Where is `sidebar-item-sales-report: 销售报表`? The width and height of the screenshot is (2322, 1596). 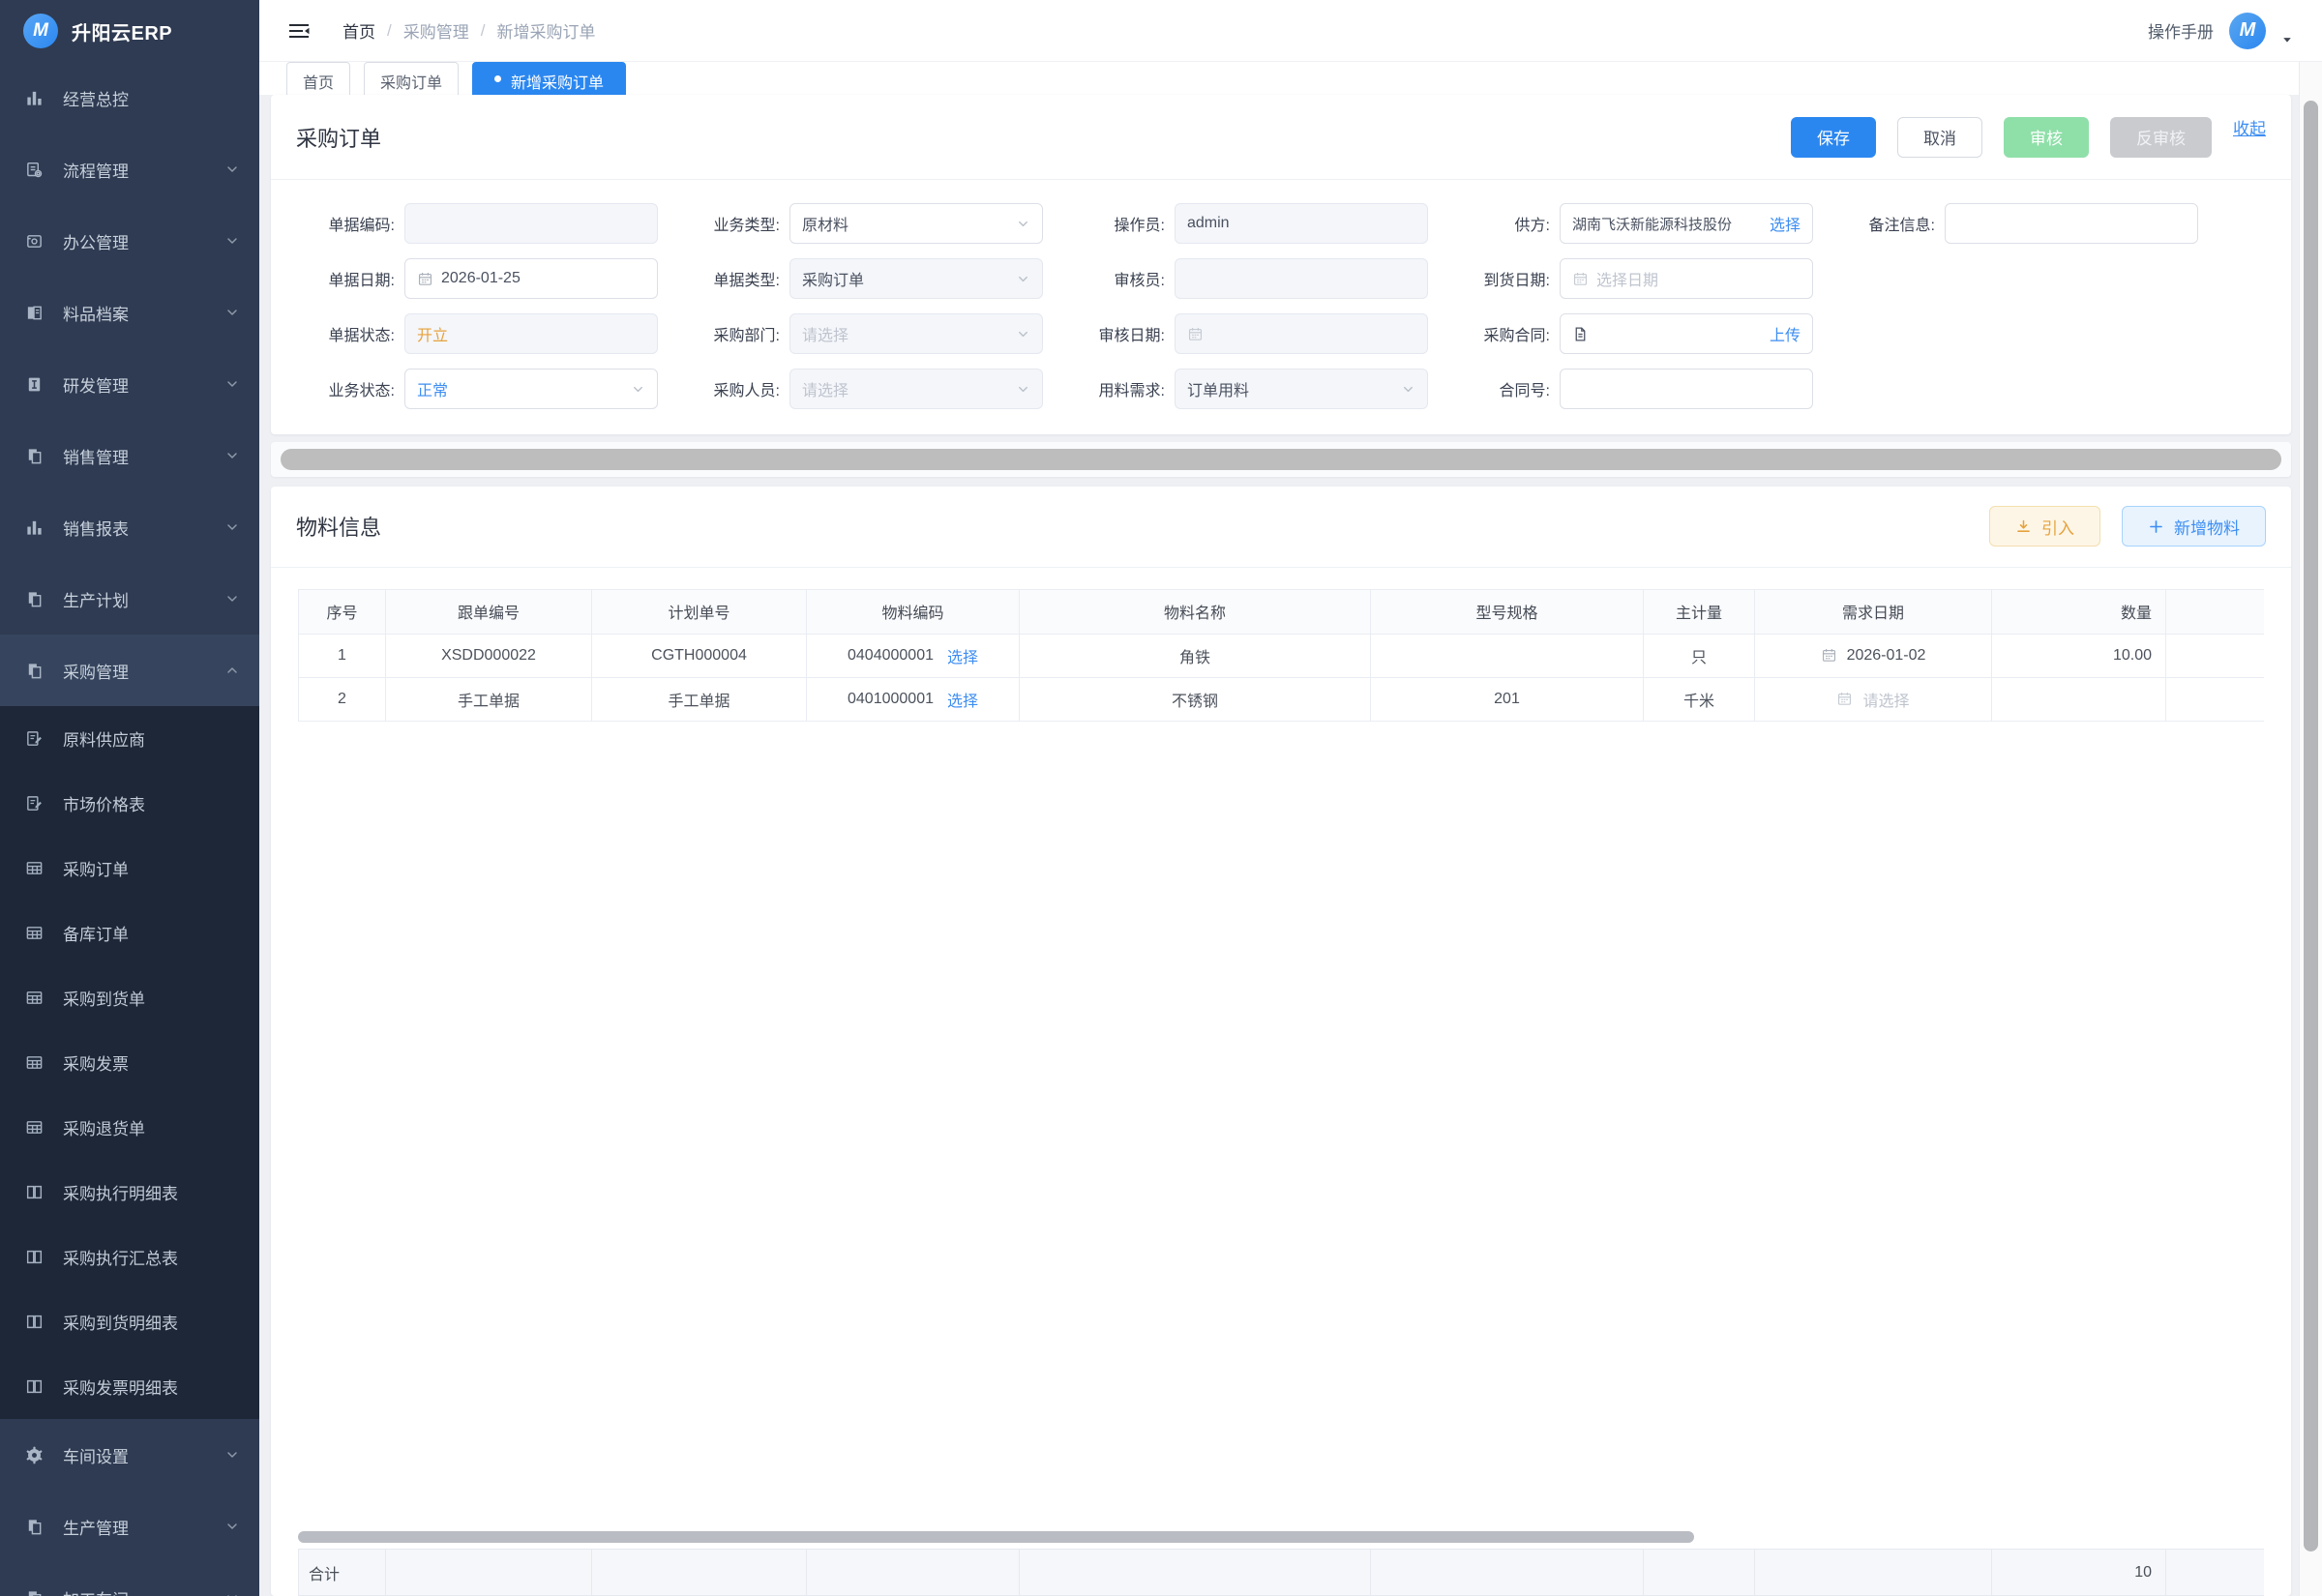 sidebar-item-sales-report: 销售报表 is located at coordinates (129, 527).